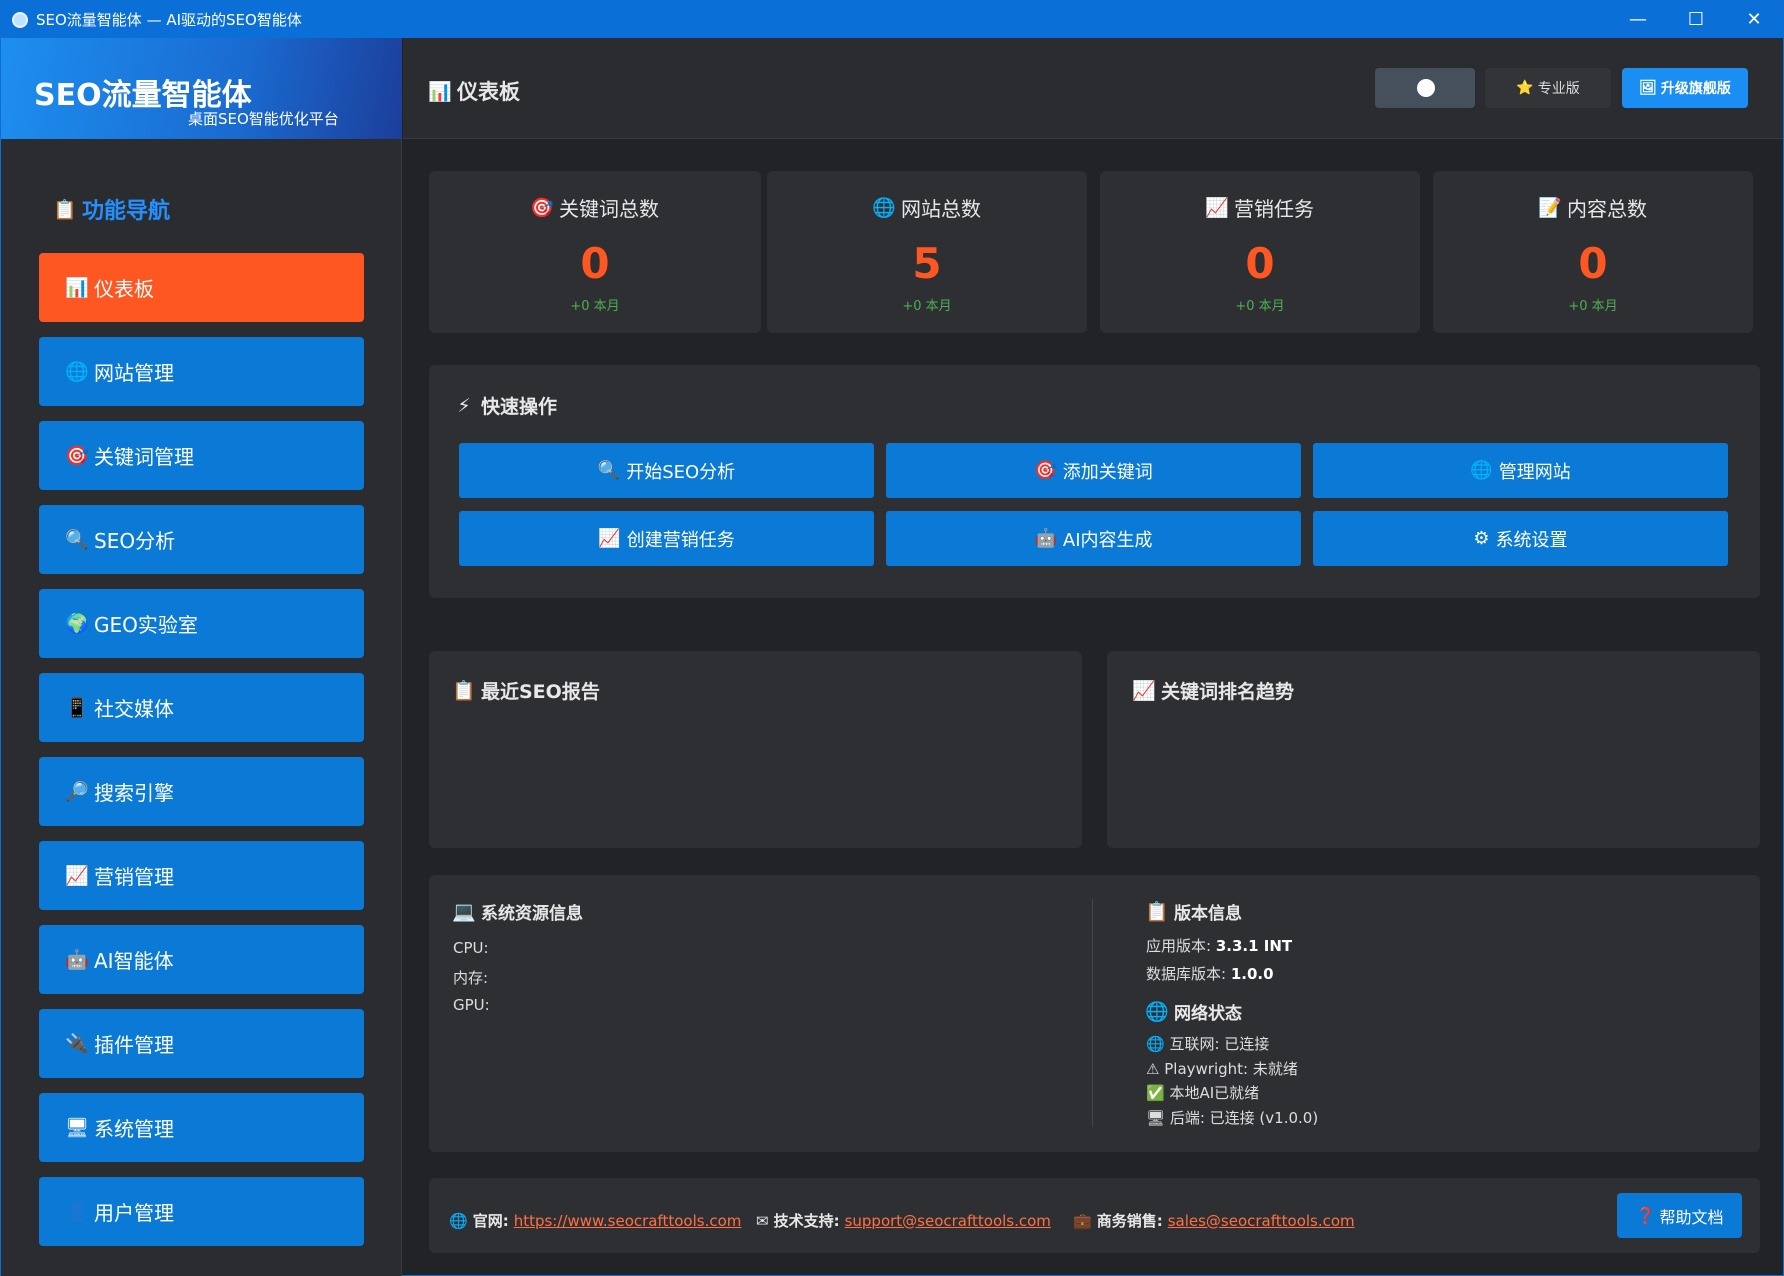 The image size is (1784, 1276). I want to click on nav-item-system: 🖥 系统管理, so click(201, 1127).